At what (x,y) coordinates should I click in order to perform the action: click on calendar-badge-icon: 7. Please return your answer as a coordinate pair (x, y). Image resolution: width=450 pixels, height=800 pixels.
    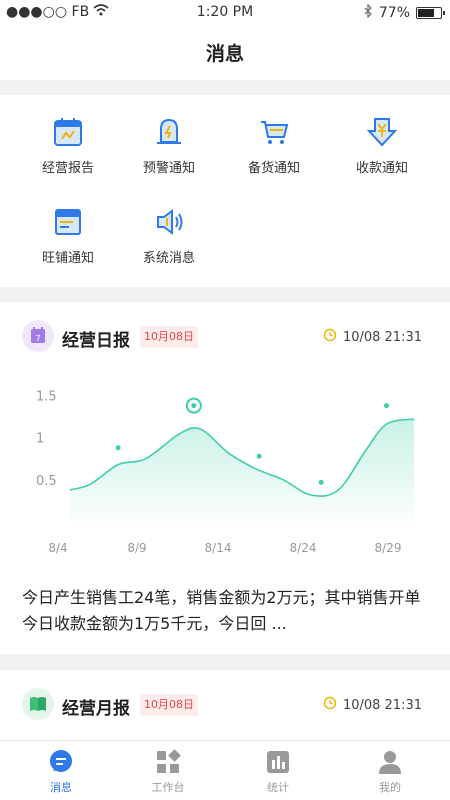
    Looking at the image, I should click on (38, 336).